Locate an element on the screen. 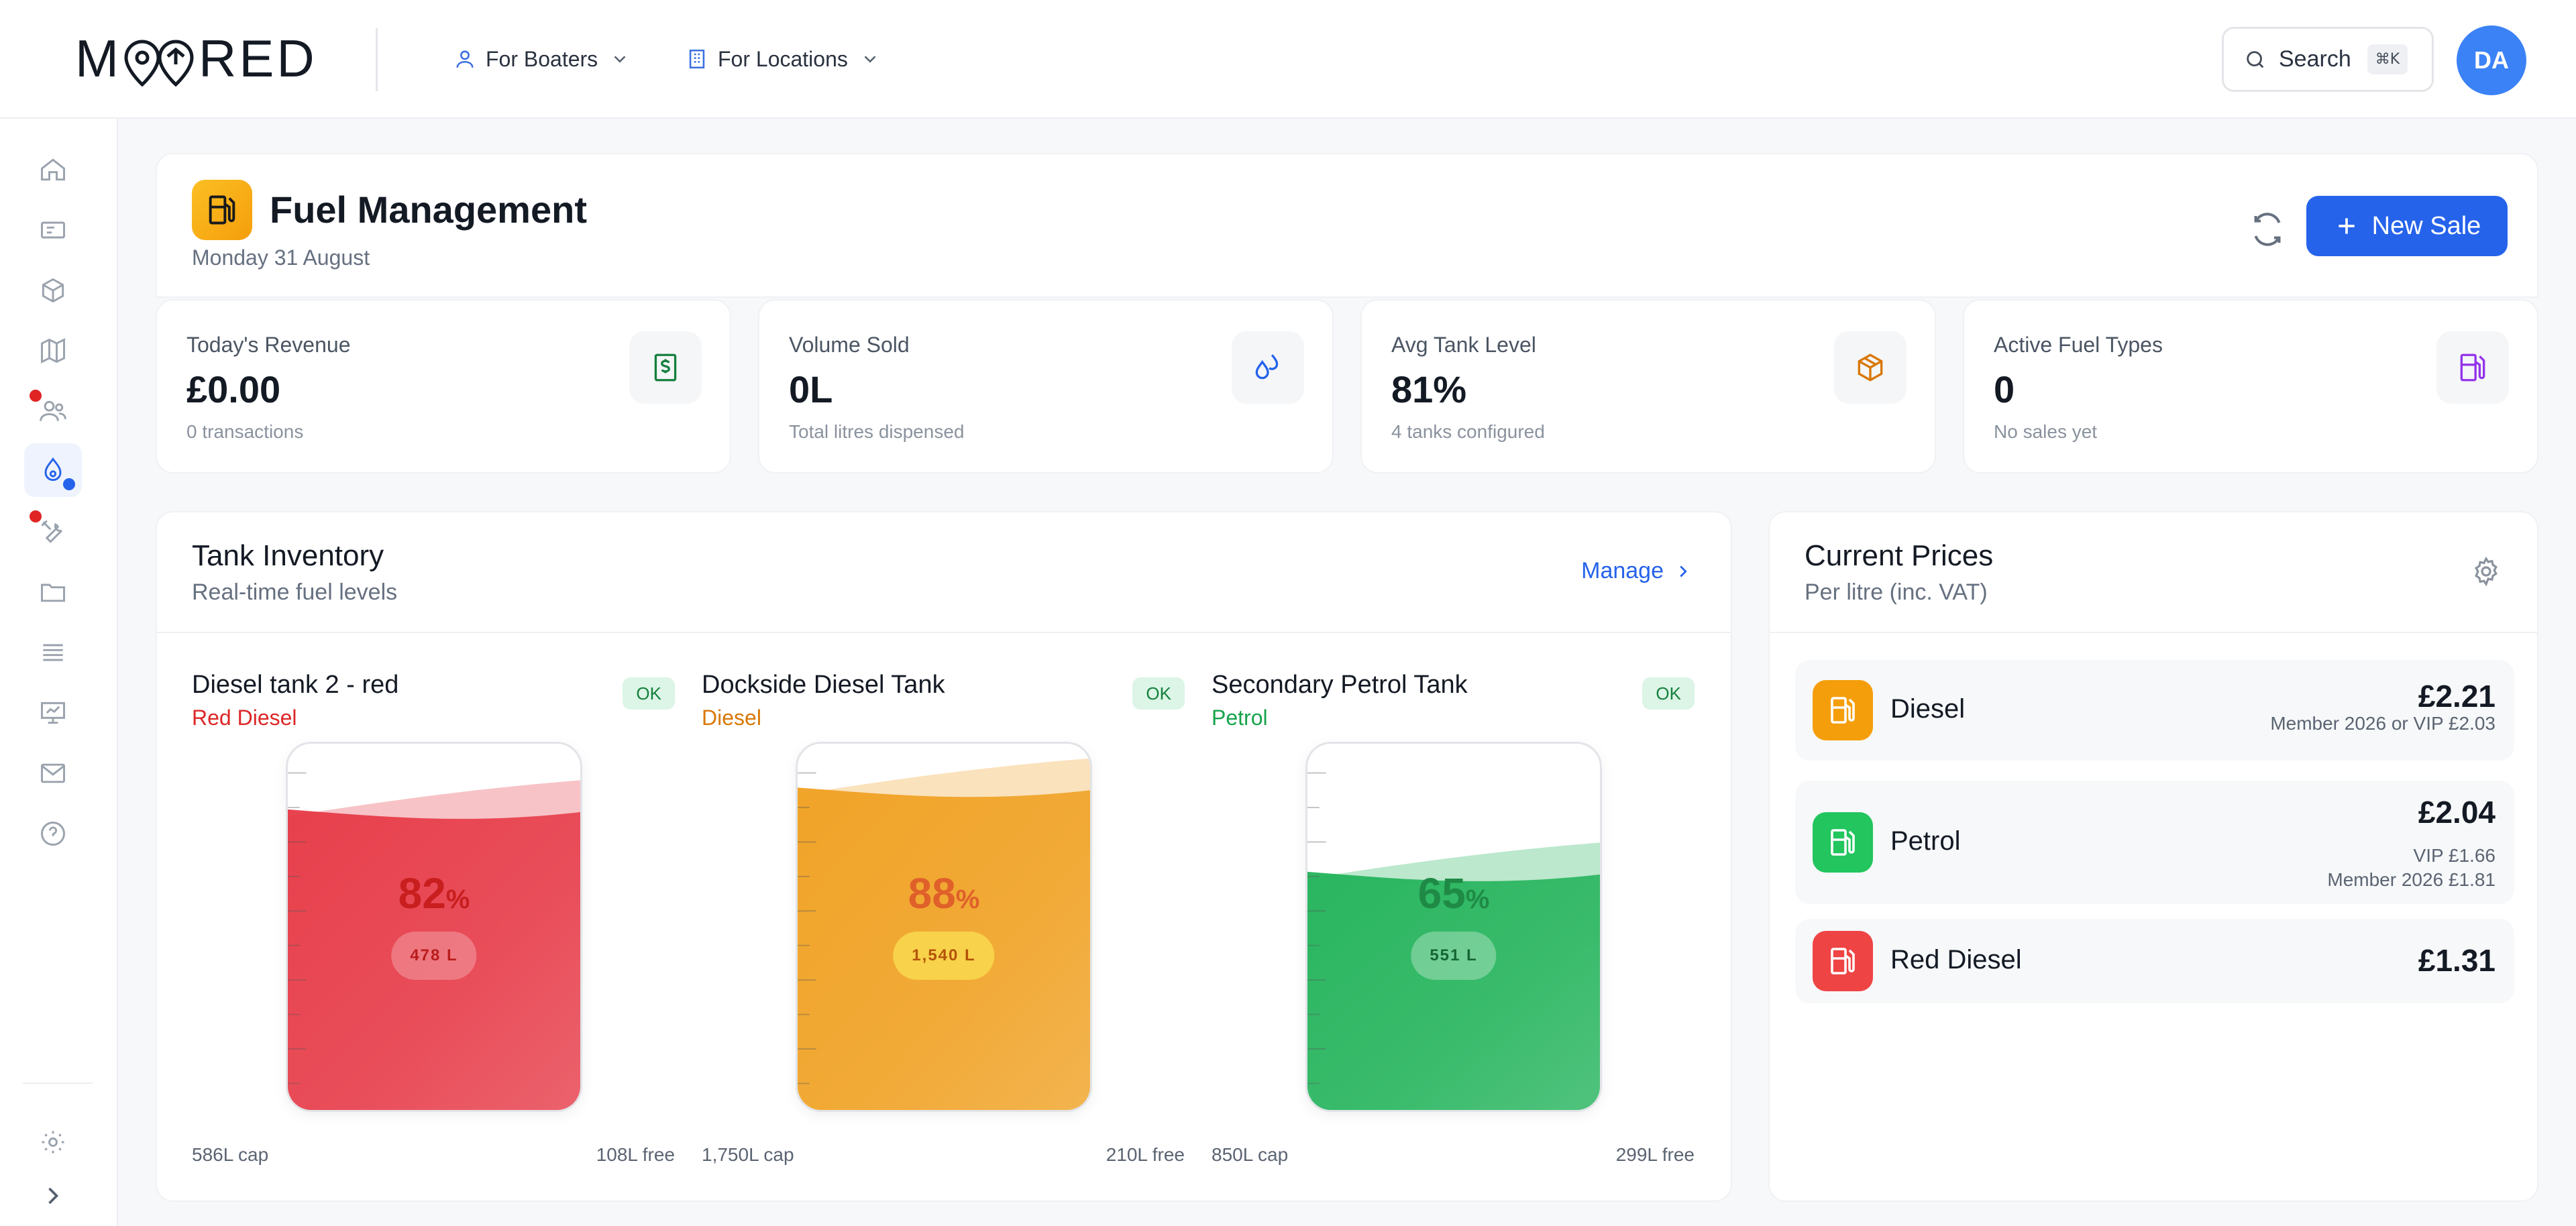  tank-name: Secondary Petrol Tank is located at coordinates (1340, 685).